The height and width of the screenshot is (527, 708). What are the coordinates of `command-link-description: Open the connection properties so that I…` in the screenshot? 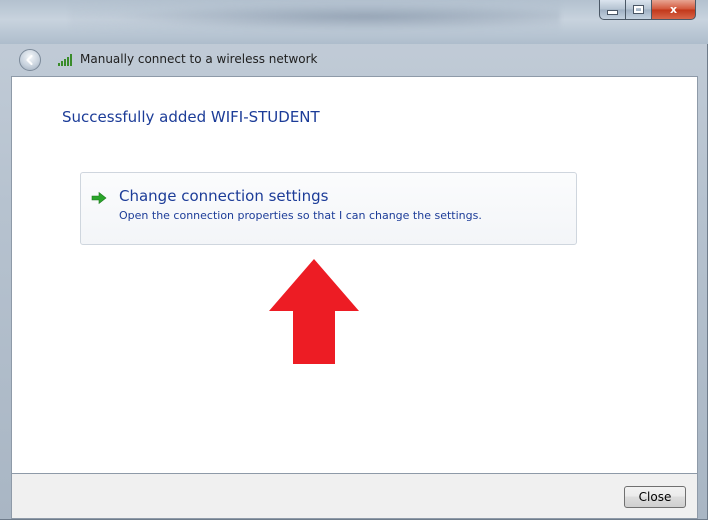 It's located at (300, 215).